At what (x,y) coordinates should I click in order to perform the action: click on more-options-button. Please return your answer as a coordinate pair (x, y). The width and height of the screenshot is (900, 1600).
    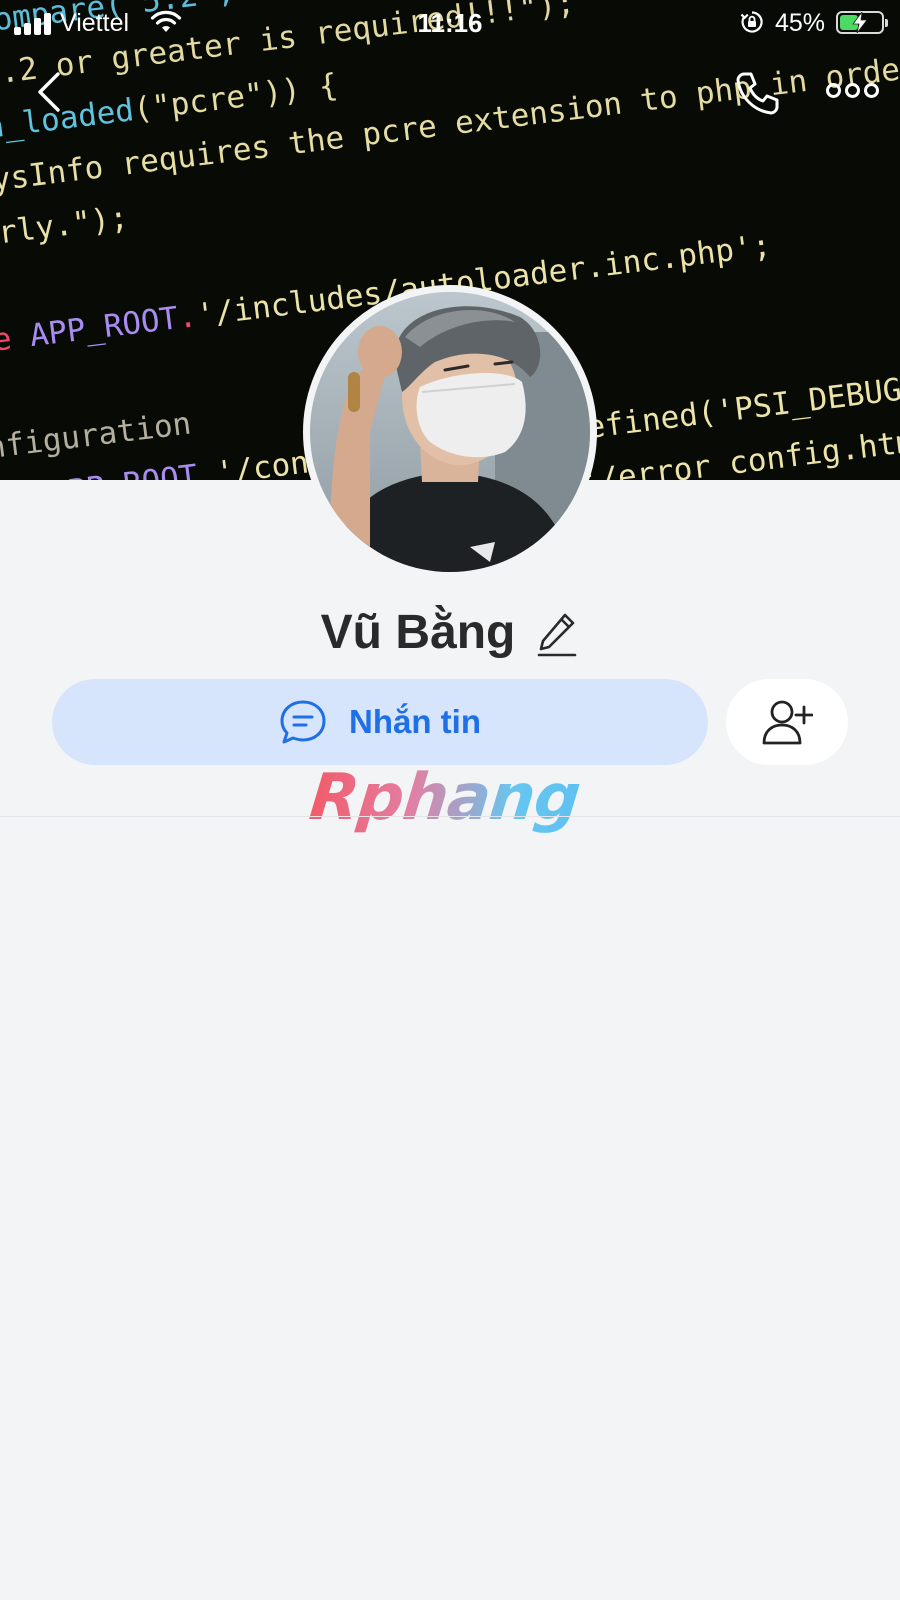
    Looking at the image, I should click on (853, 90).